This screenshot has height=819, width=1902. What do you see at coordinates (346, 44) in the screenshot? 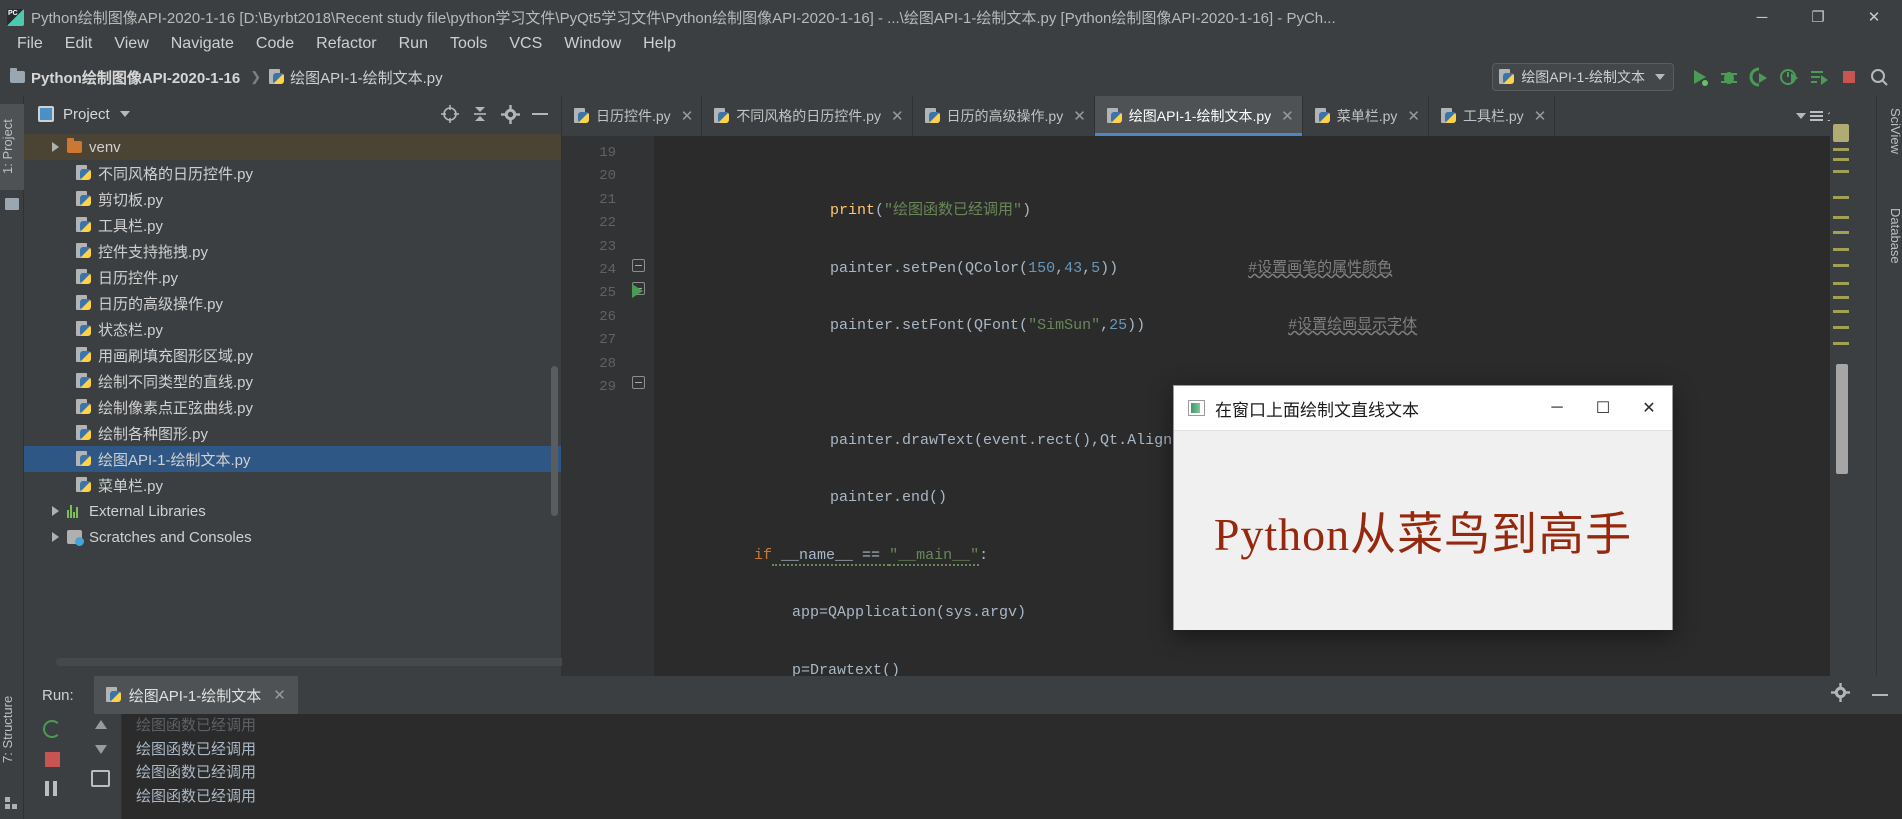
I see `menu-refactor: Refactor` at bounding box center [346, 44].